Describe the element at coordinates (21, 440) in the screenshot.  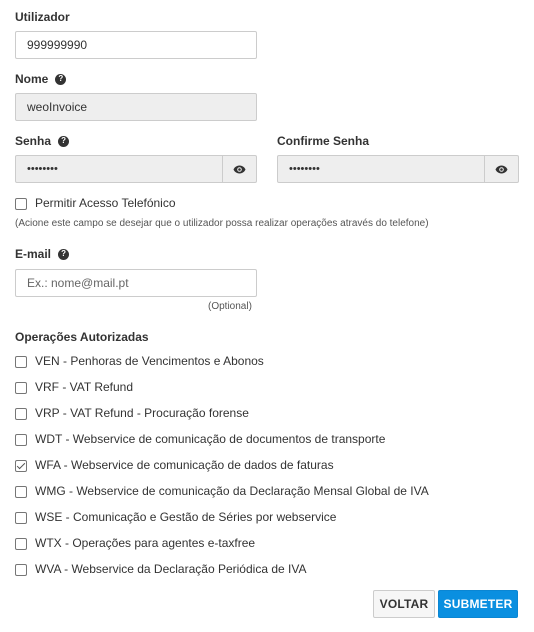
I see `operation-checkbox-wdt` at that location.